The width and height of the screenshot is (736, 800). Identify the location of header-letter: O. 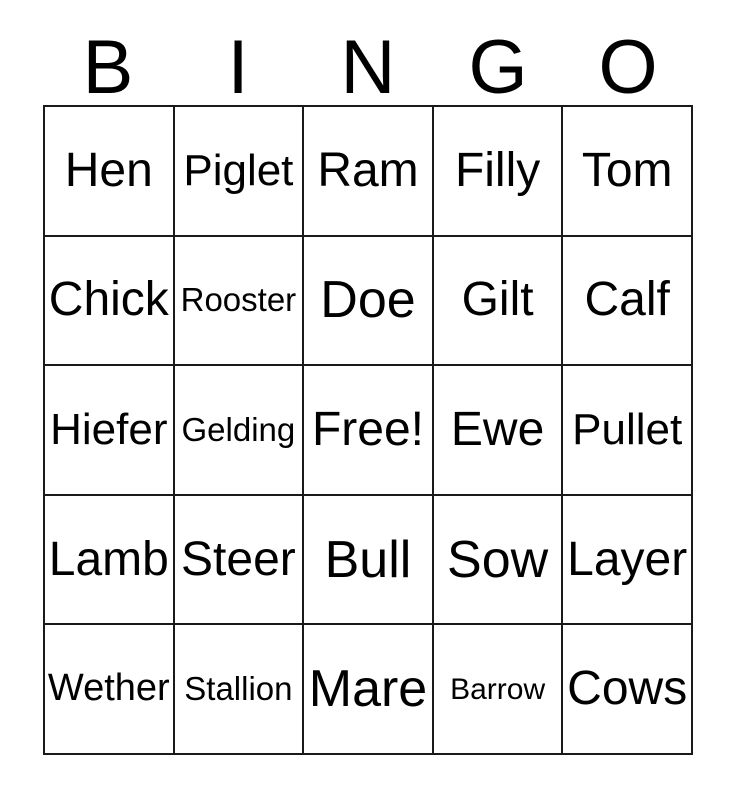
(628, 68).